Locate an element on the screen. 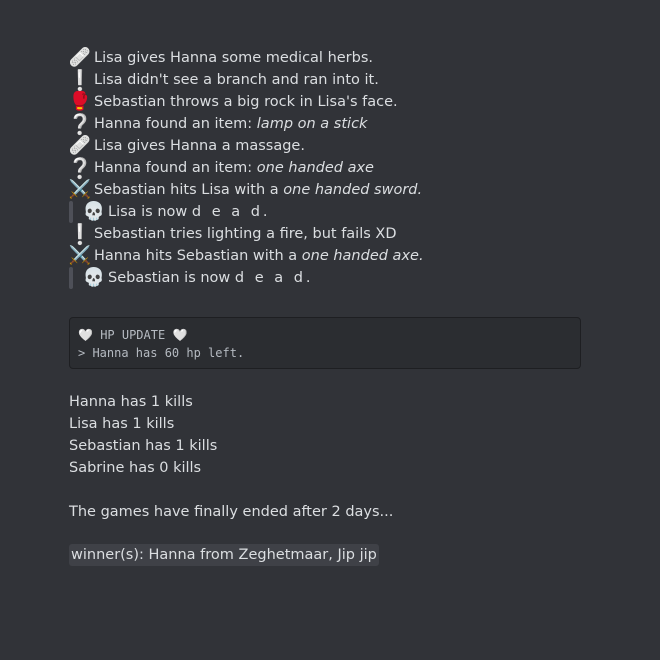 This screenshot has width=660, height=660. boxing-glove-icon: 🥊 is located at coordinates (80, 101).